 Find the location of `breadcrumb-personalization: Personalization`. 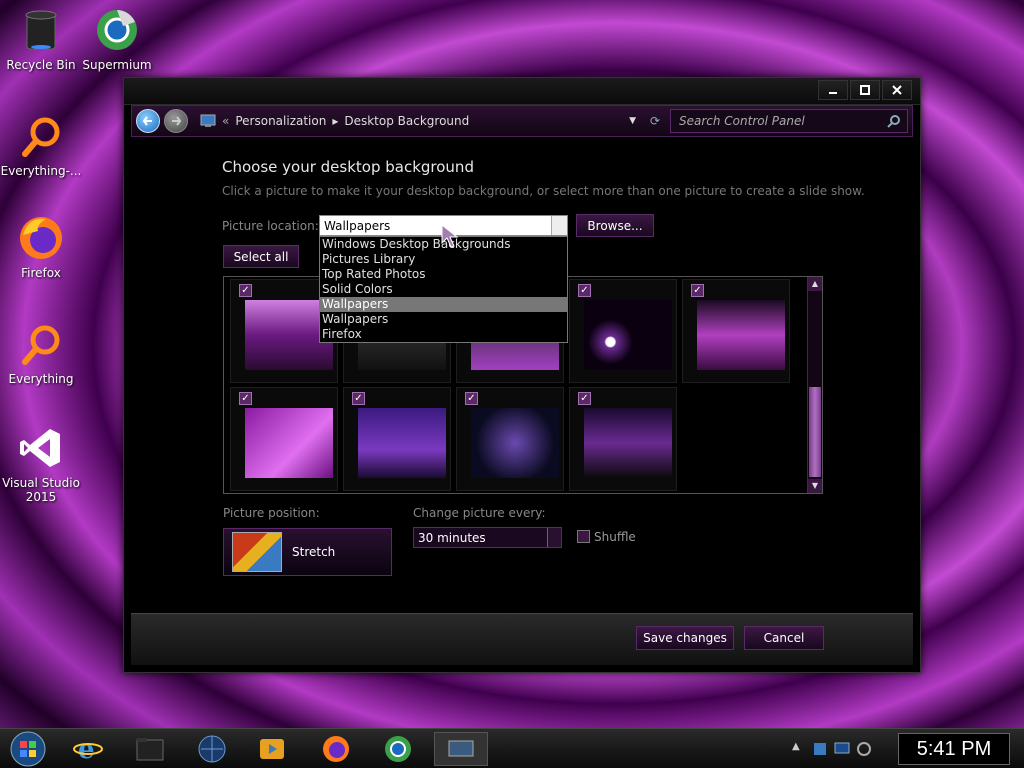

breadcrumb-personalization: Personalization is located at coordinates (280, 121).